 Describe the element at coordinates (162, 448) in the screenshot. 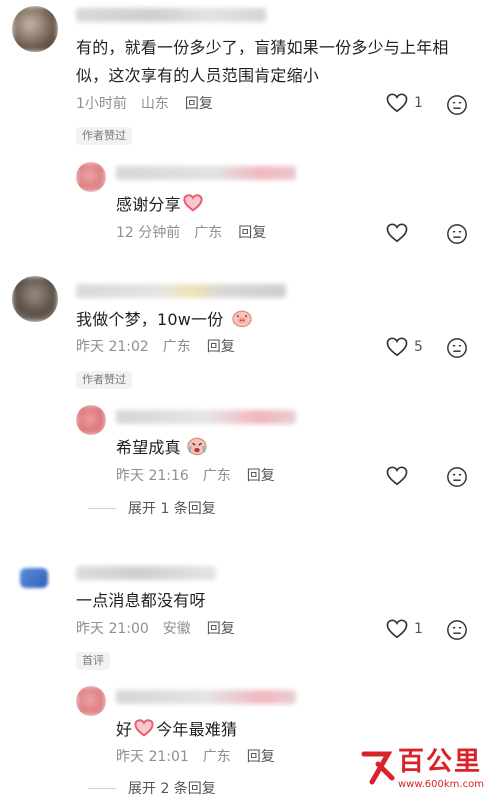

I see `reply-text: 希望成真` at that location.